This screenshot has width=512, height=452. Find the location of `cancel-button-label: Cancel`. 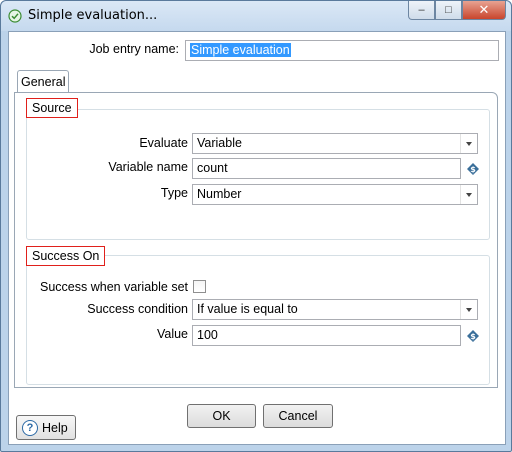

cancel-button-label: Cancel is located at coordinates (298, 416).